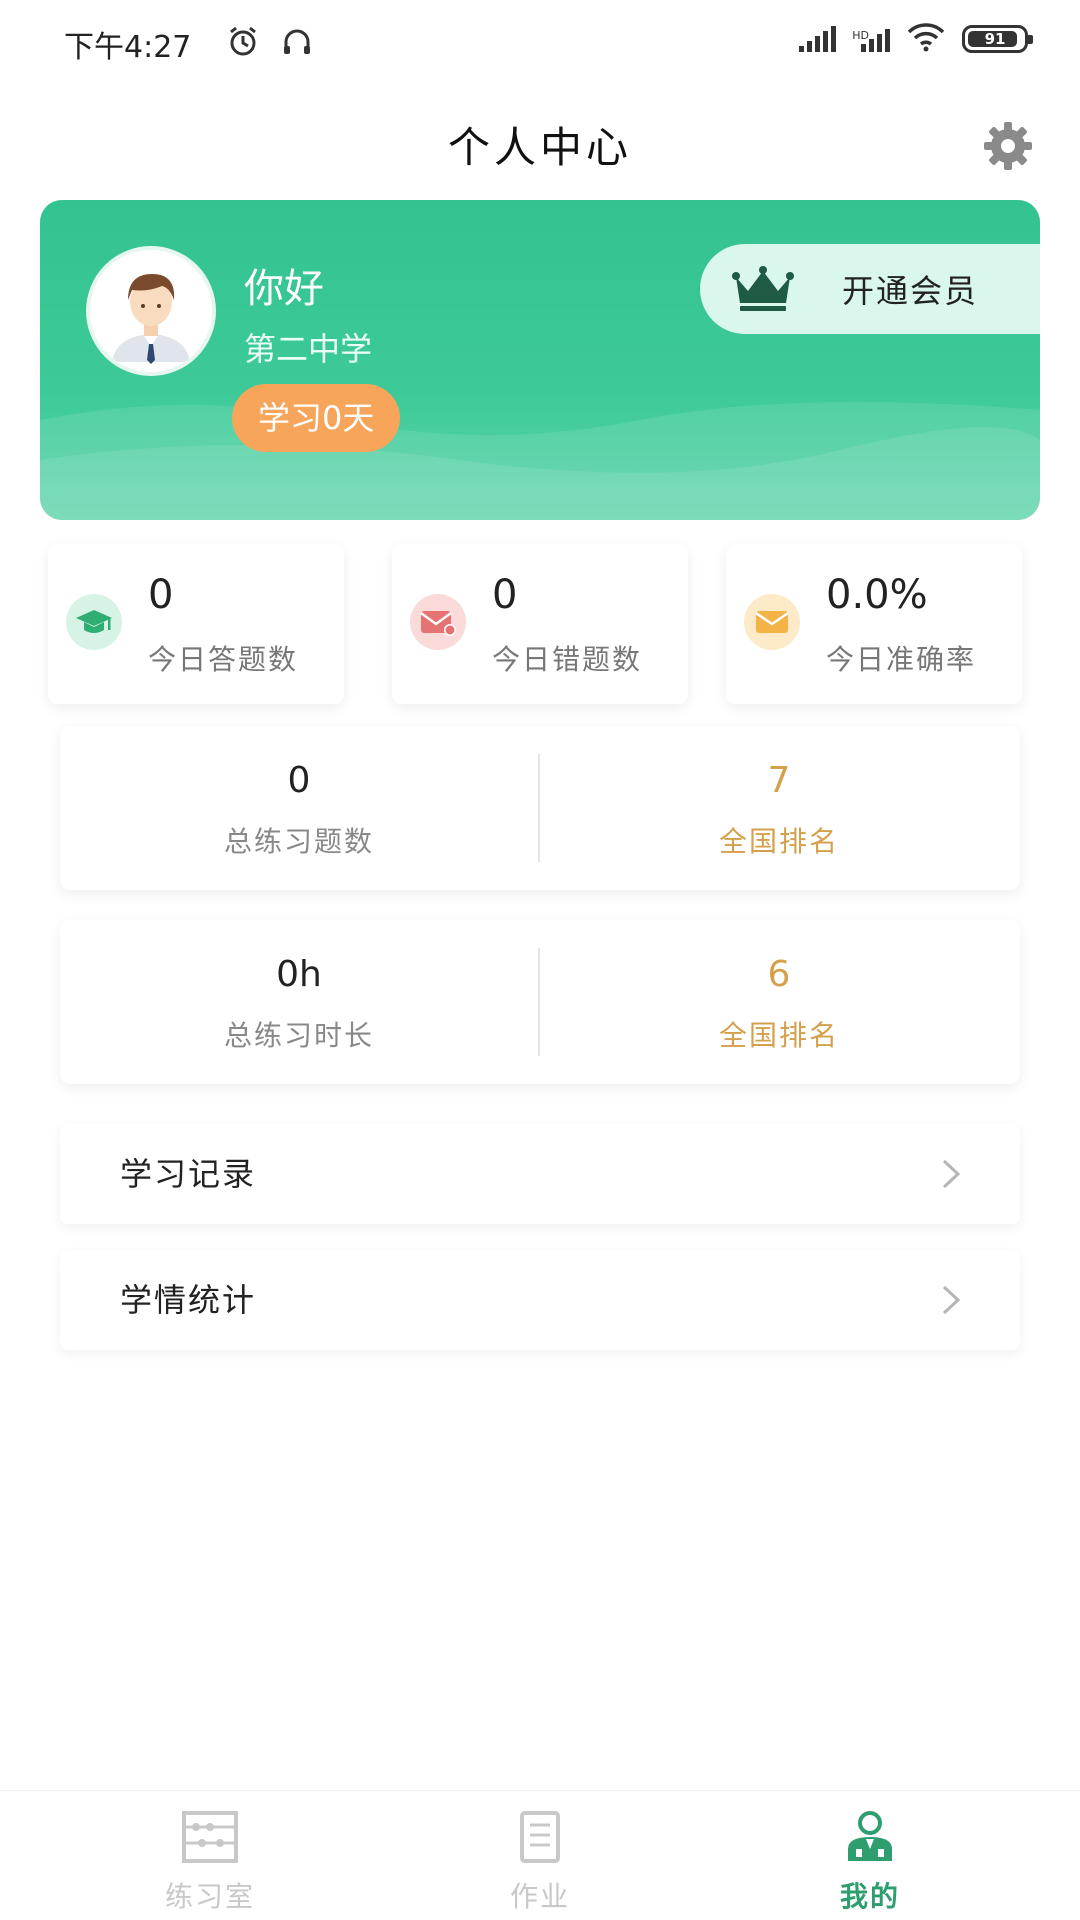  What do you see at coordinates (779, 808) in the screenshot?
I see `questions-national-rank: 7 全国排名` at bounding box center [779, 808].